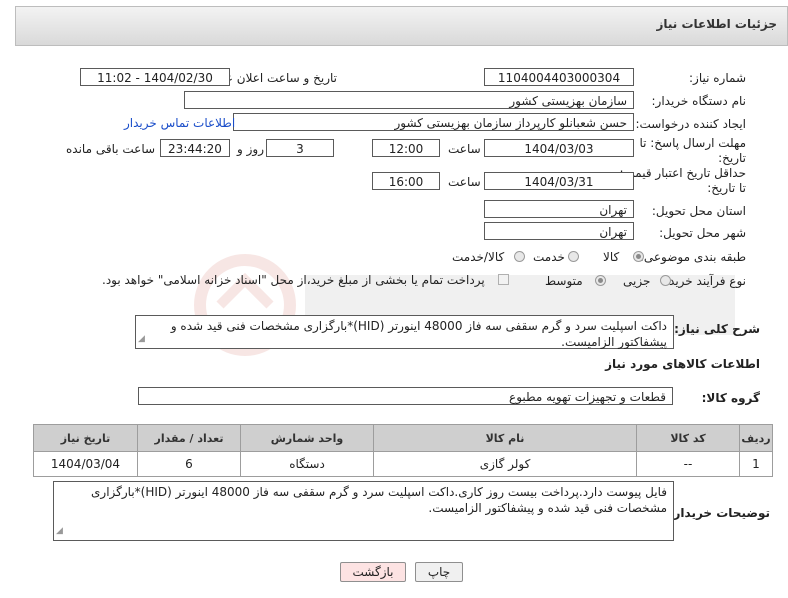 The height and width of the screenshot is (598, 788). I want to click on col-code: کد کالا, so click(688, 438).